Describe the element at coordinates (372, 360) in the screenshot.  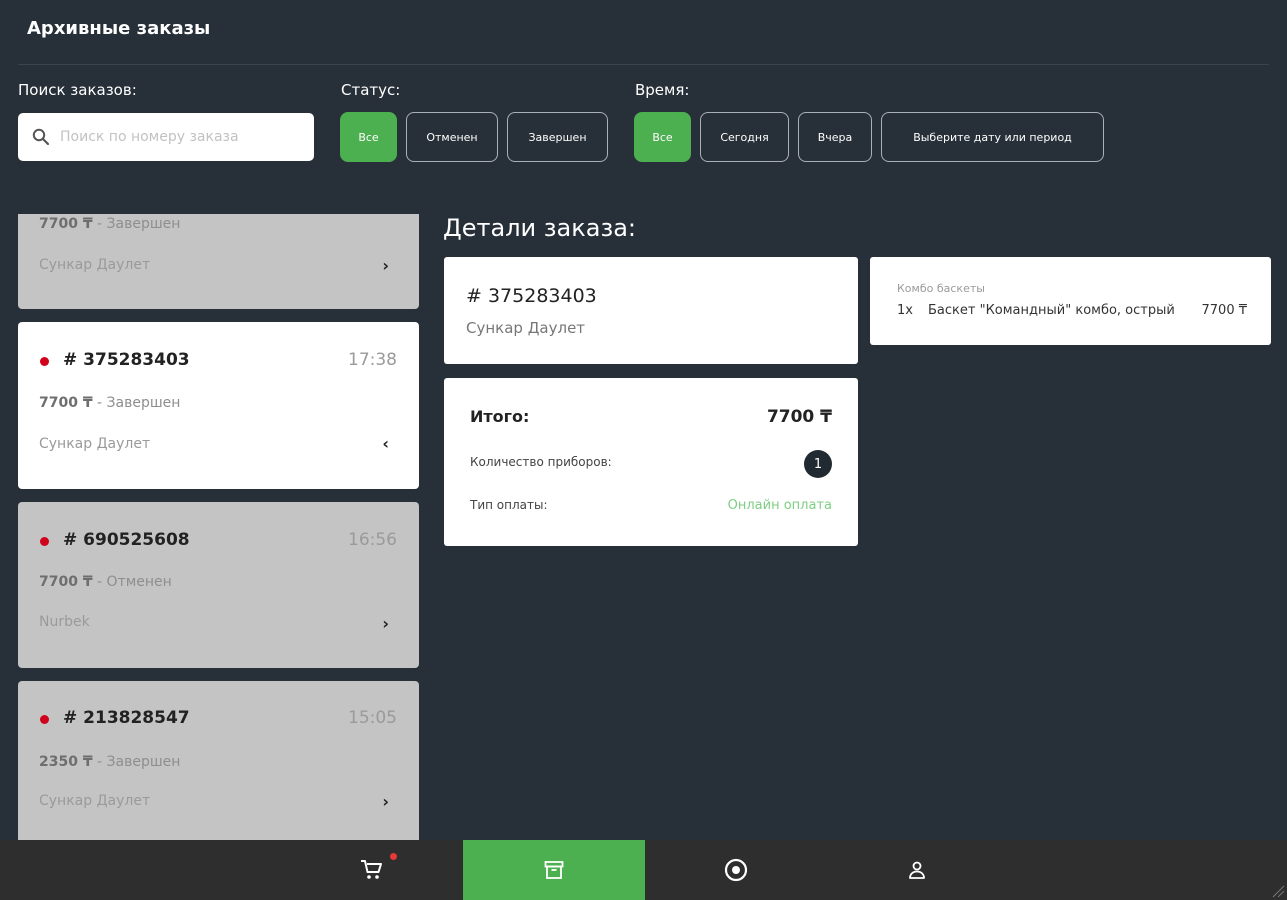
I see `order-time: 17:38` at that location.